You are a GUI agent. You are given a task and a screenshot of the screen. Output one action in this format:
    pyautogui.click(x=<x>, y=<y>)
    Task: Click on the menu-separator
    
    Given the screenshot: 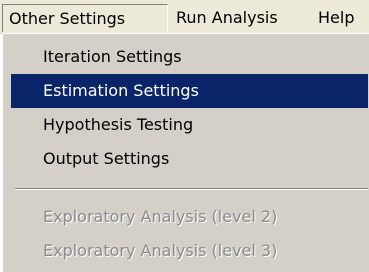 What is the action you would take?
    pyautogui.click(x=191, y=189)
    